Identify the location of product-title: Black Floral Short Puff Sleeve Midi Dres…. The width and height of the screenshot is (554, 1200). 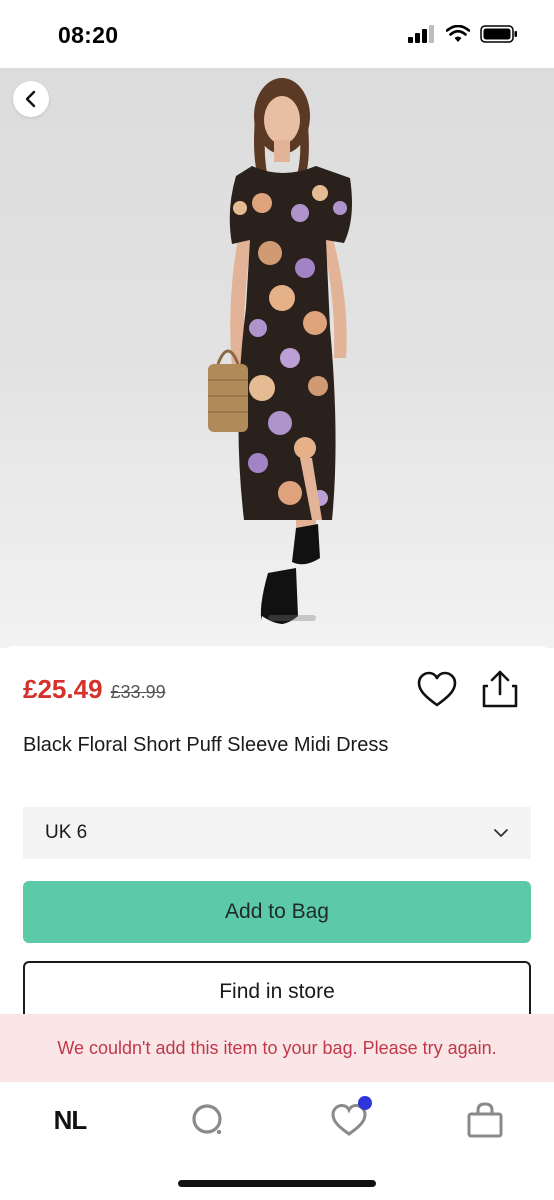
(206, 745).